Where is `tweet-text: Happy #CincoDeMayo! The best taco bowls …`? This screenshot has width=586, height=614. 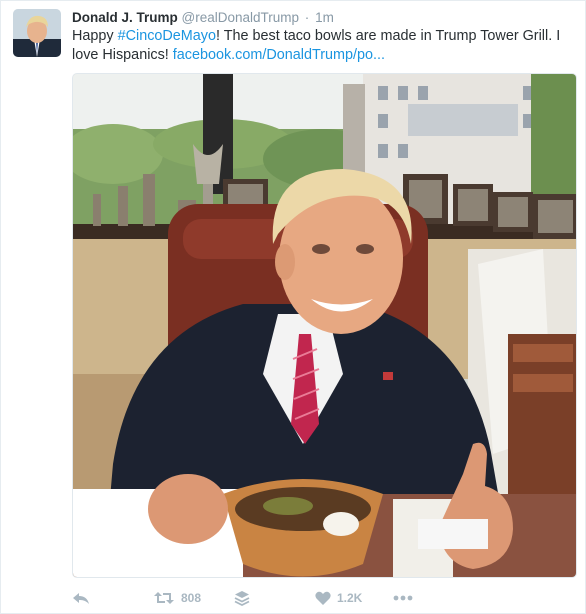 tweet-text: Happy #CincoDeMayo! The best taco bowls … is located at coordinates (322, 46).